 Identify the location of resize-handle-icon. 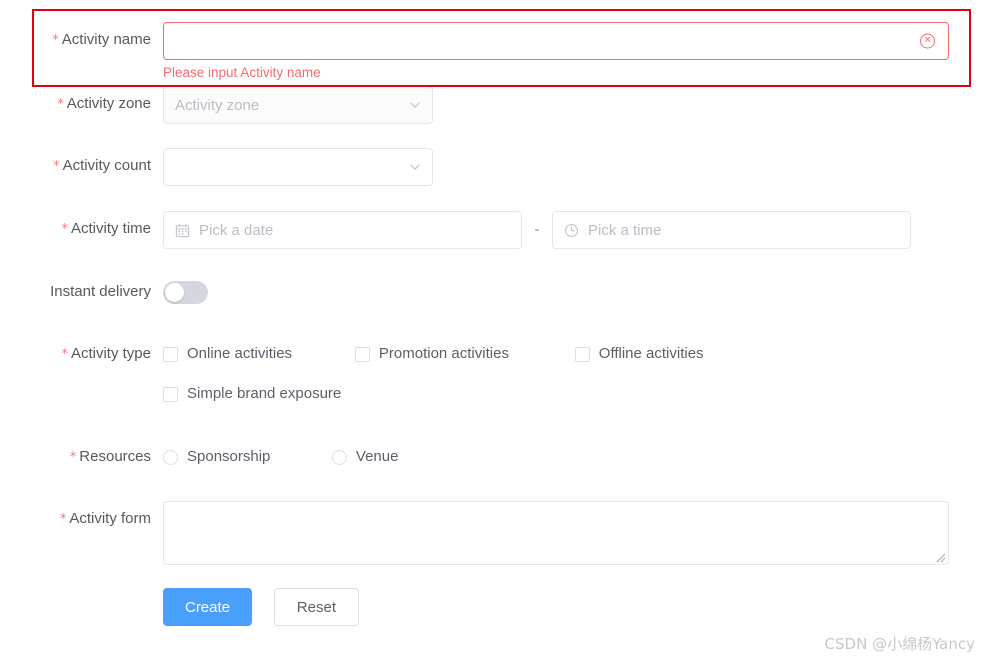
(940, 557).